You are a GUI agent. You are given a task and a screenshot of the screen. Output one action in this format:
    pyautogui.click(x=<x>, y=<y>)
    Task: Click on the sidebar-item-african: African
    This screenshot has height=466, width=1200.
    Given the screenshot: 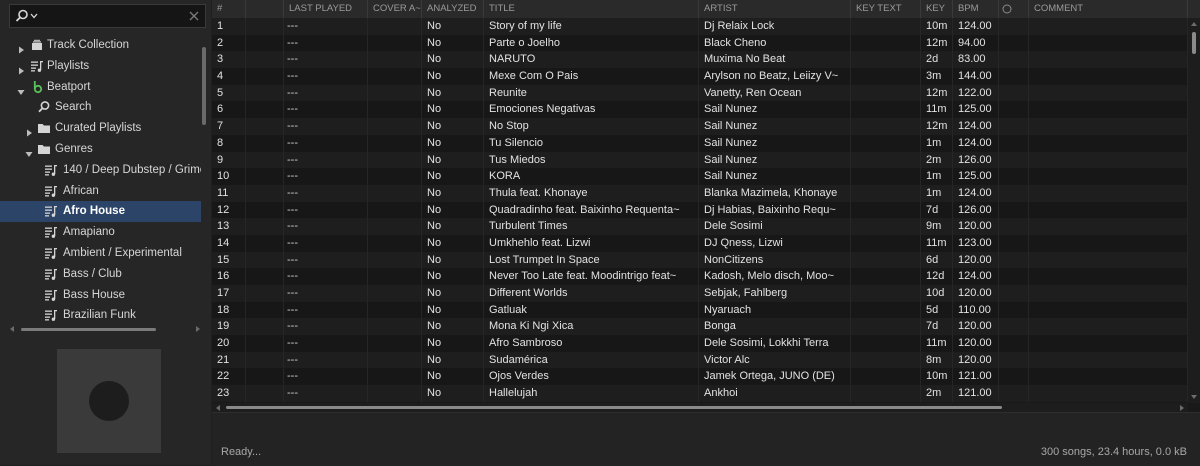 What is the action you would take?
    pyautogui.click(x=100, y=191)
    